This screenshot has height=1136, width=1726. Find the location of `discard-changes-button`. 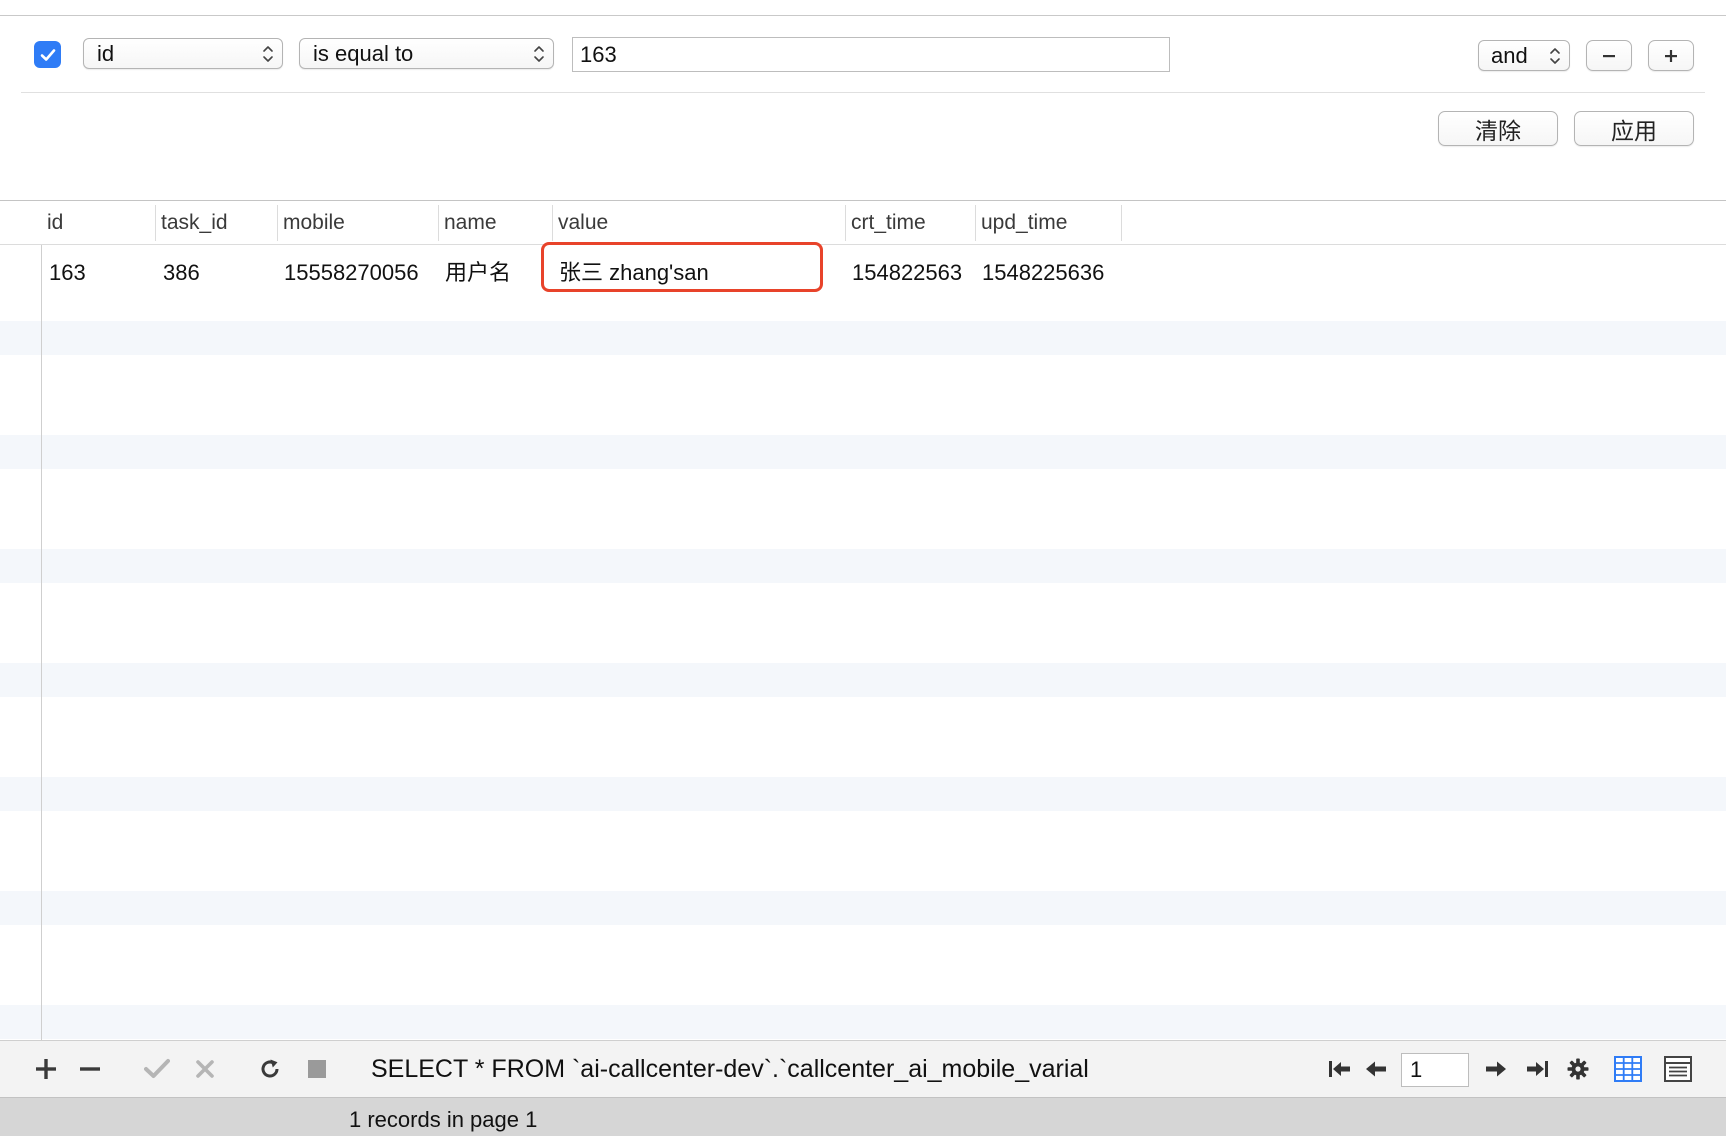

discard-changes-button is located at coordinates (205, 1069).